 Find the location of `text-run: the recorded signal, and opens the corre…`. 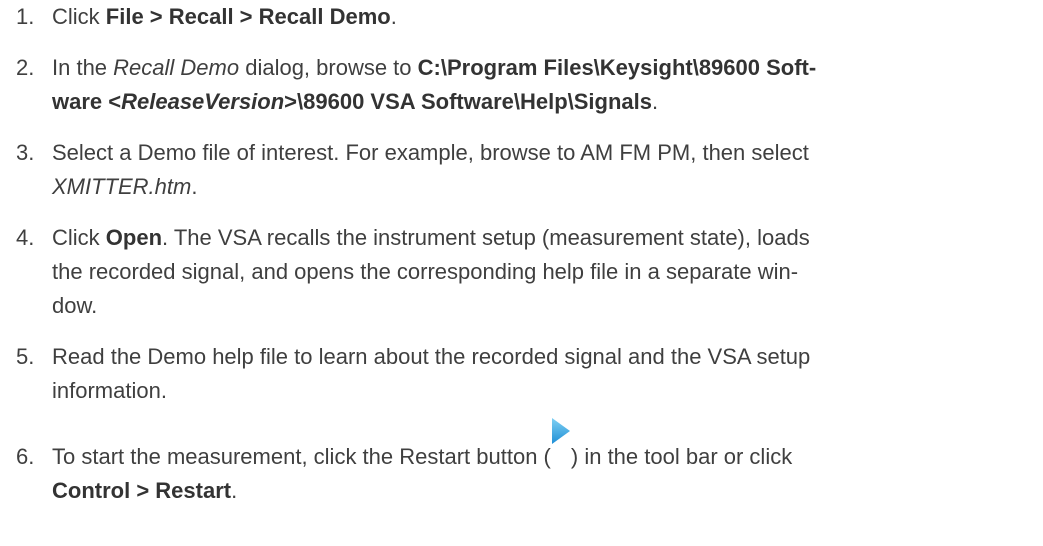

text-run: the recorded signal, and opens the corre… is located at coordinates (425, 271).